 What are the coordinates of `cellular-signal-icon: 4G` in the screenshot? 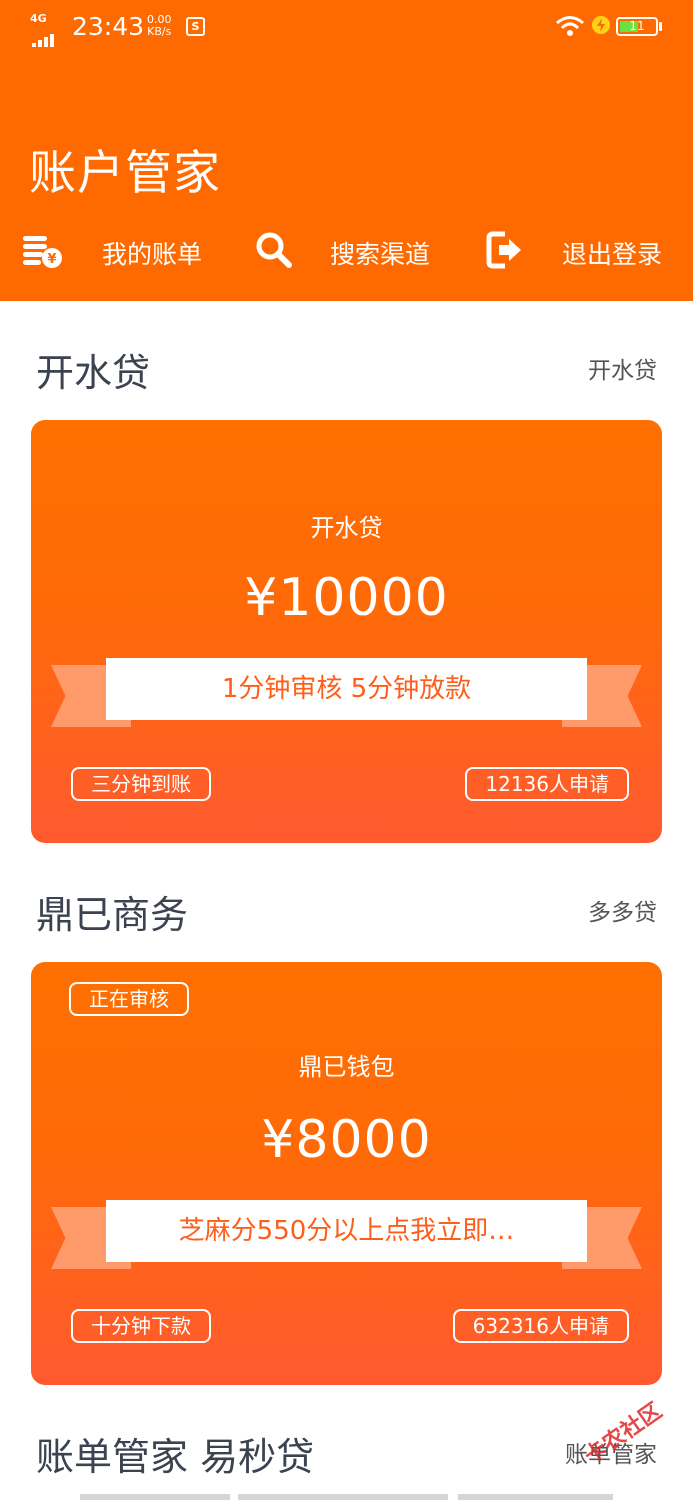 It's located at (47, 29).